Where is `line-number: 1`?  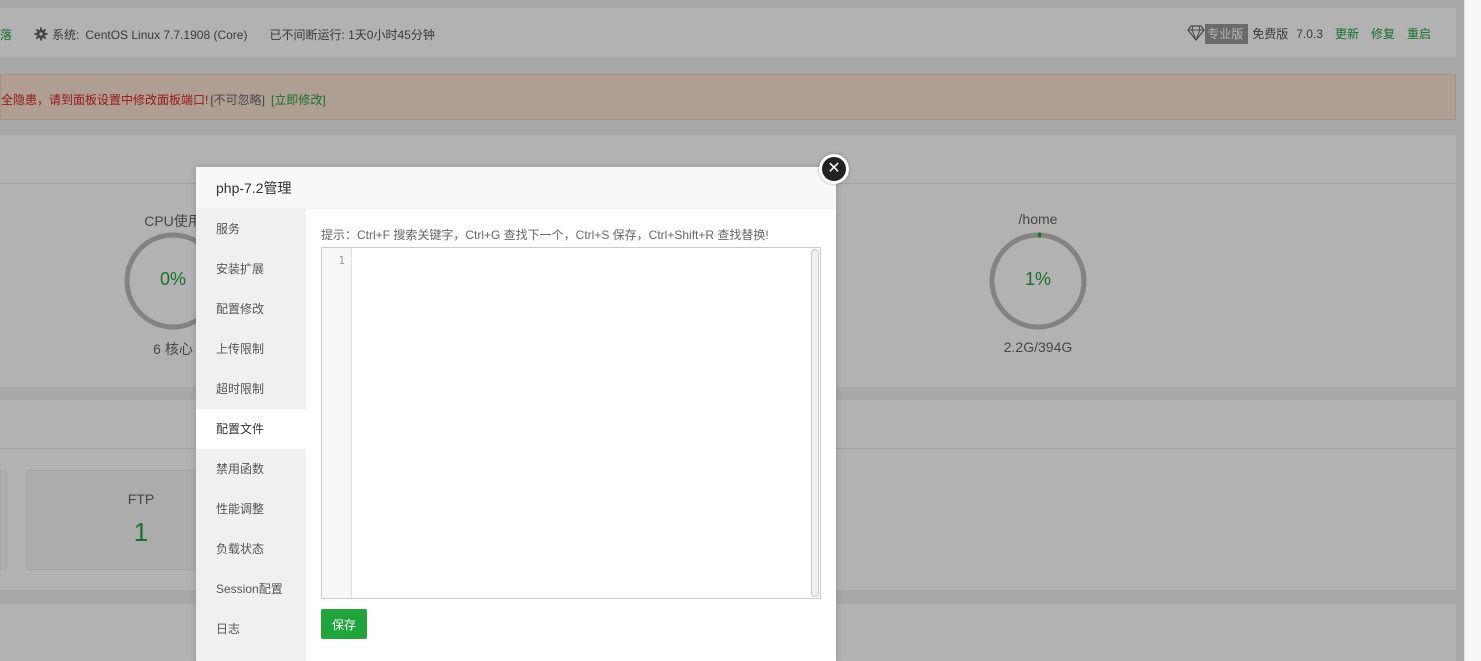
line-number: 1 is located at coordinates (341, 260).